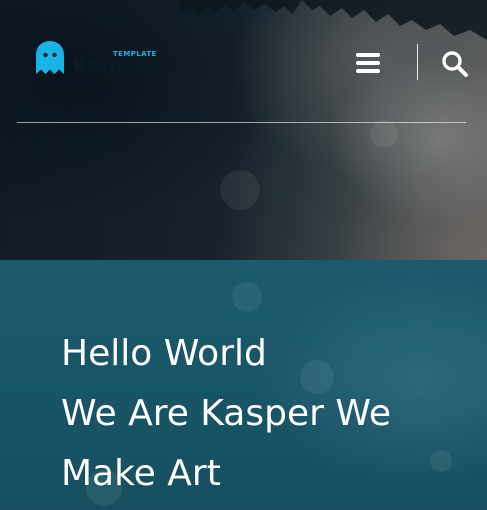 This screenshot has width=487, height=510. What do you see at coordinates (417, 62) in the screenshot?
I see `header-divider` at bounding box center [417, 62].